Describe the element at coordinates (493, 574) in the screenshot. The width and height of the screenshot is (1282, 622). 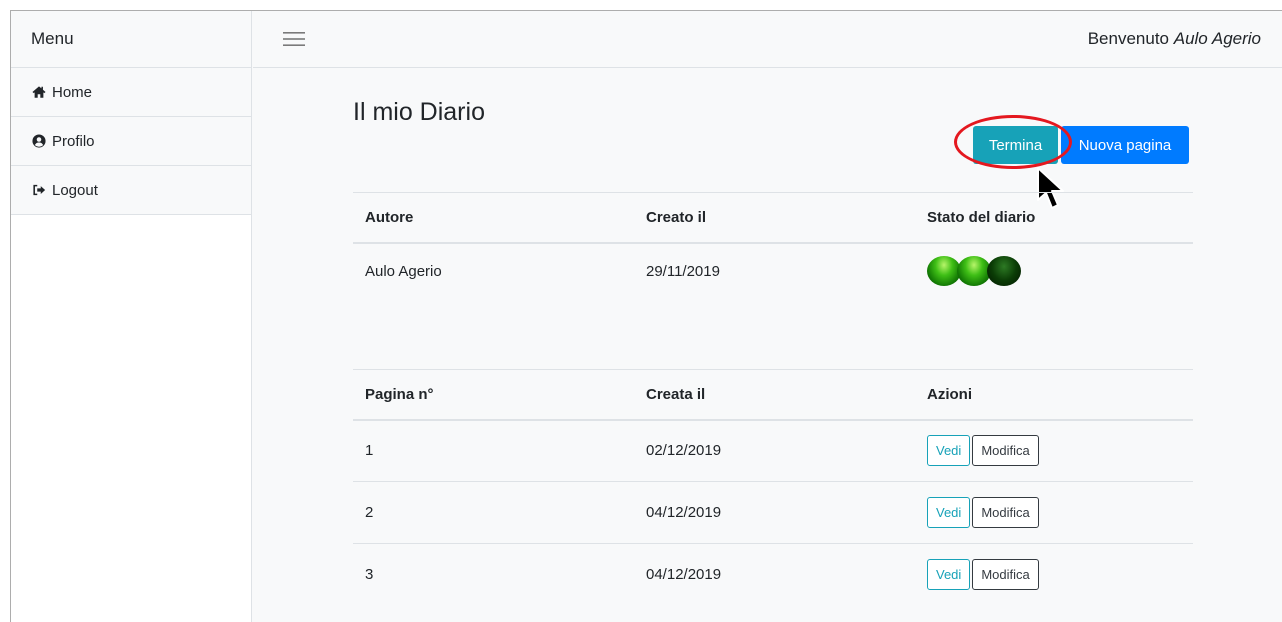
I see `cell-page-number: 3` at that location.